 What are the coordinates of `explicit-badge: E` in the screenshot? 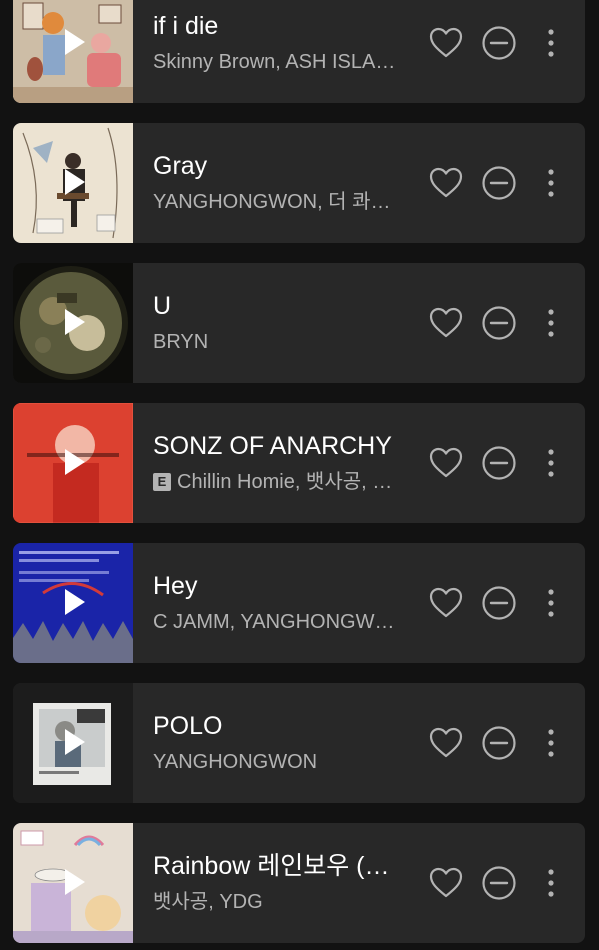 It's located at (162, 482).